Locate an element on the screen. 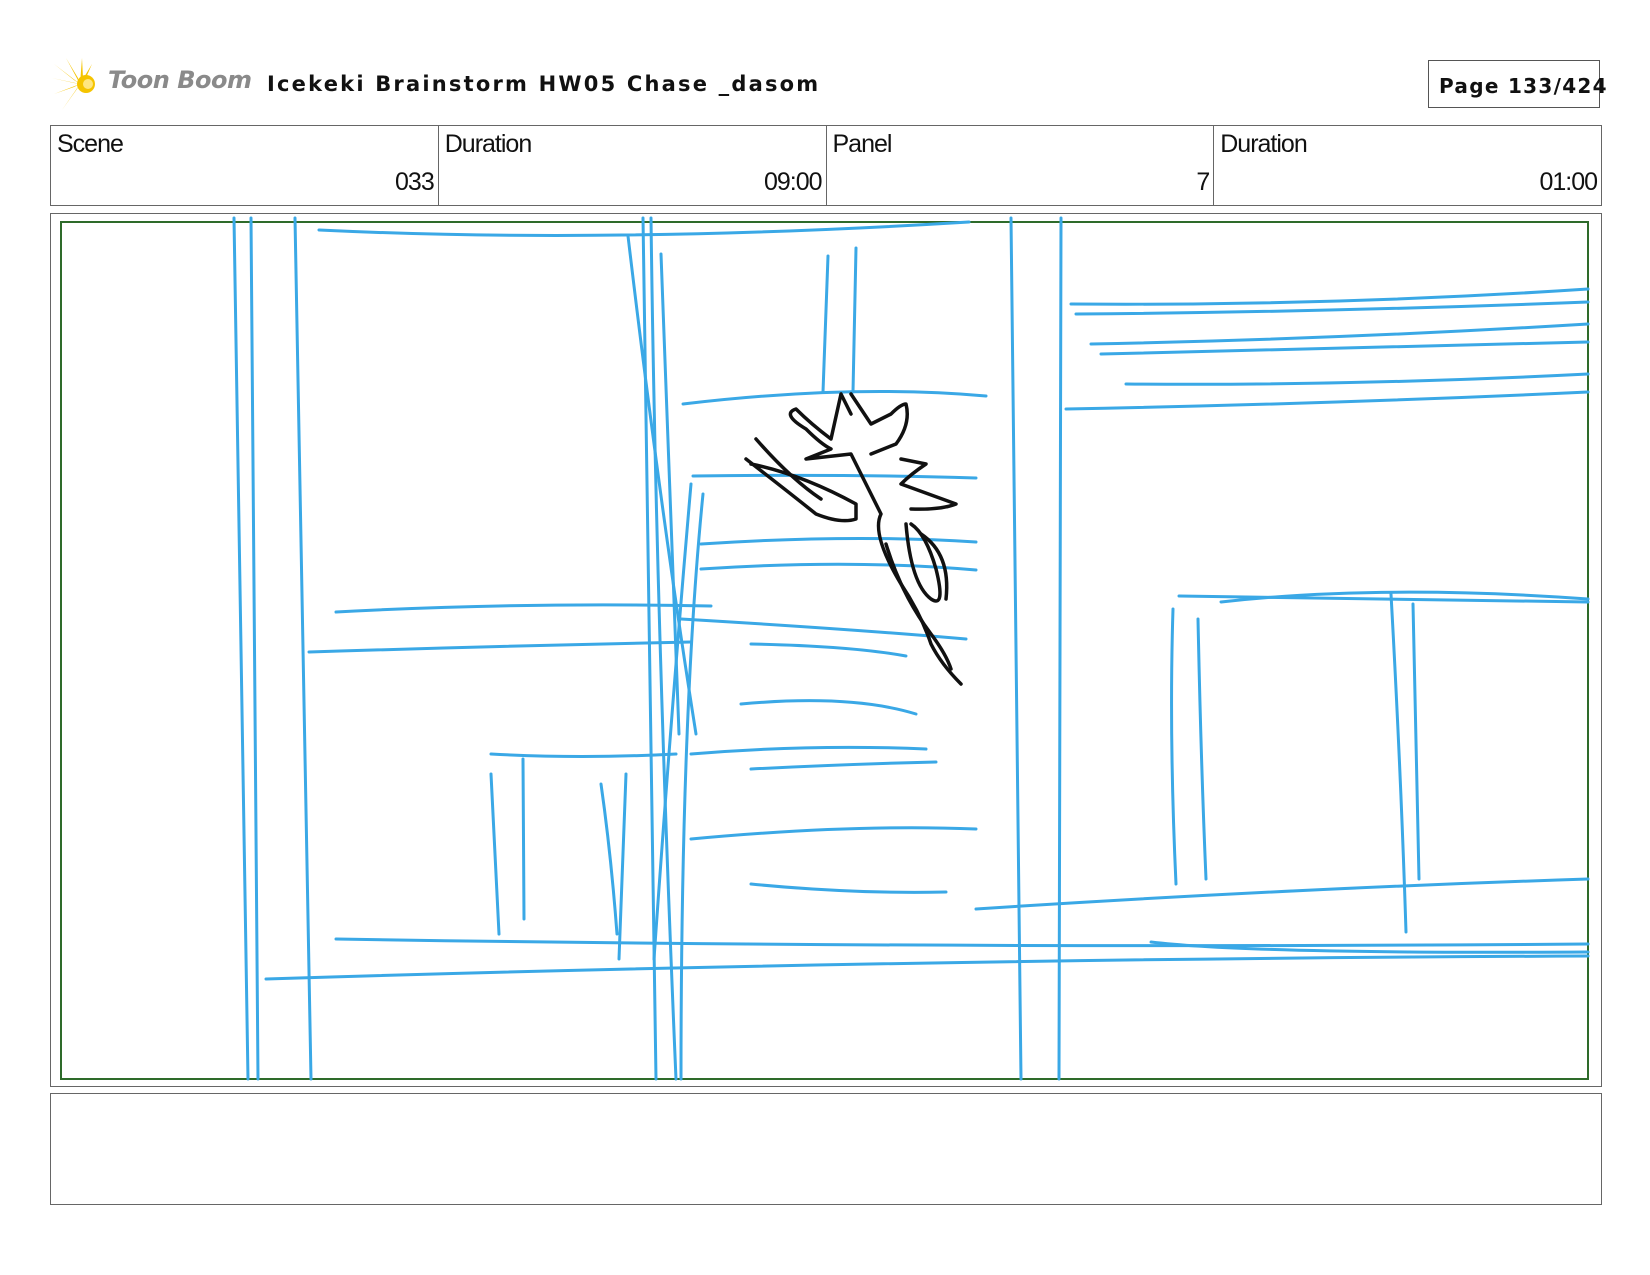 The image size is (1650, 1275). scene-duration-label: Duration is located at coordinates (488, 144).